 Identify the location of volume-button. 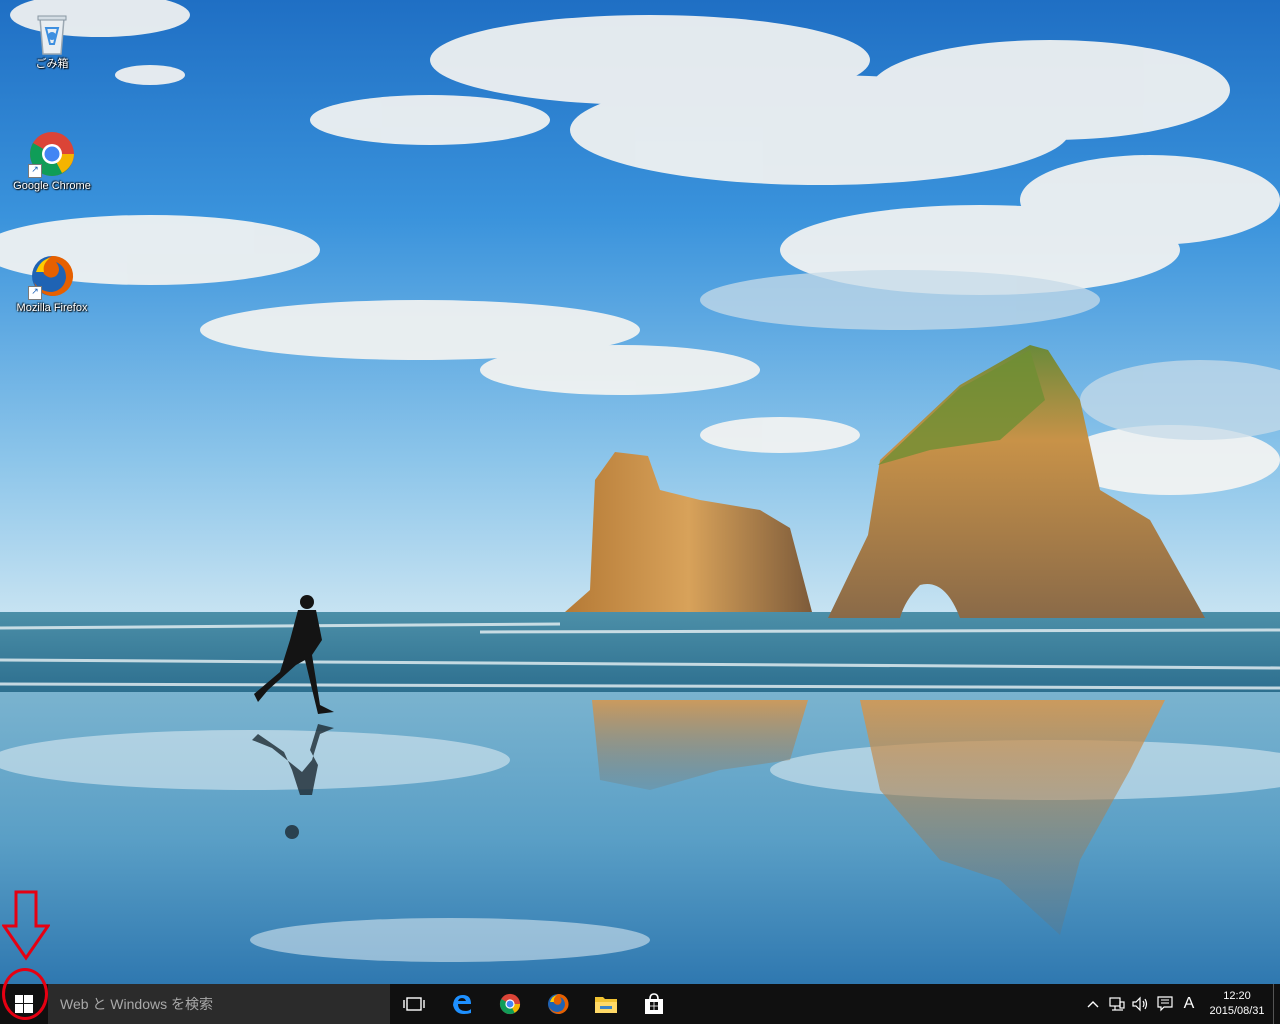
(1141, 1004).